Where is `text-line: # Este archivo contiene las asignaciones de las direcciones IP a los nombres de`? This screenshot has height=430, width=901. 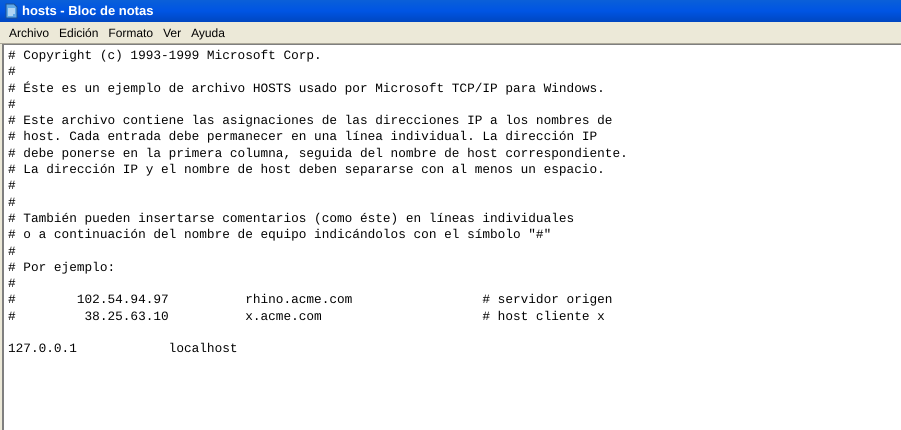
text-line: # Este archivo contiene las asignaciones de las direcciones IP a los nombres de is located at coordinates (310, 121).